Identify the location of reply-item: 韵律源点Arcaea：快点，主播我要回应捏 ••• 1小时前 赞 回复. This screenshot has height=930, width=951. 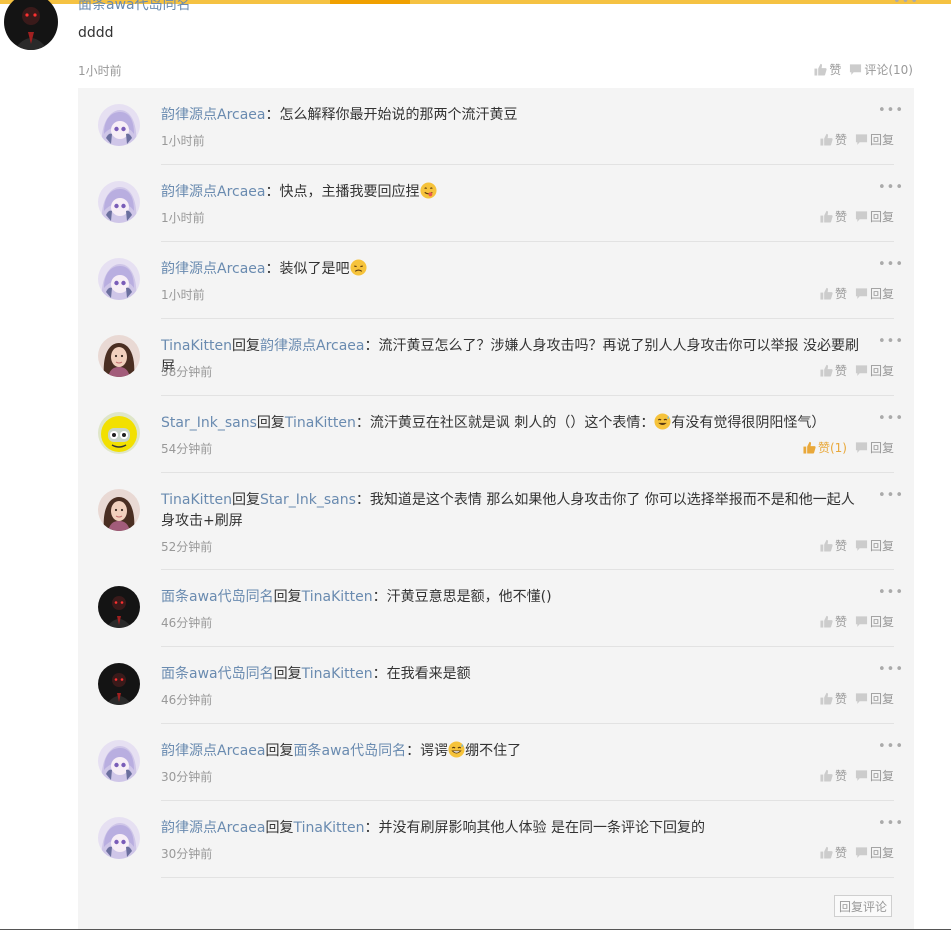
(496, 203).